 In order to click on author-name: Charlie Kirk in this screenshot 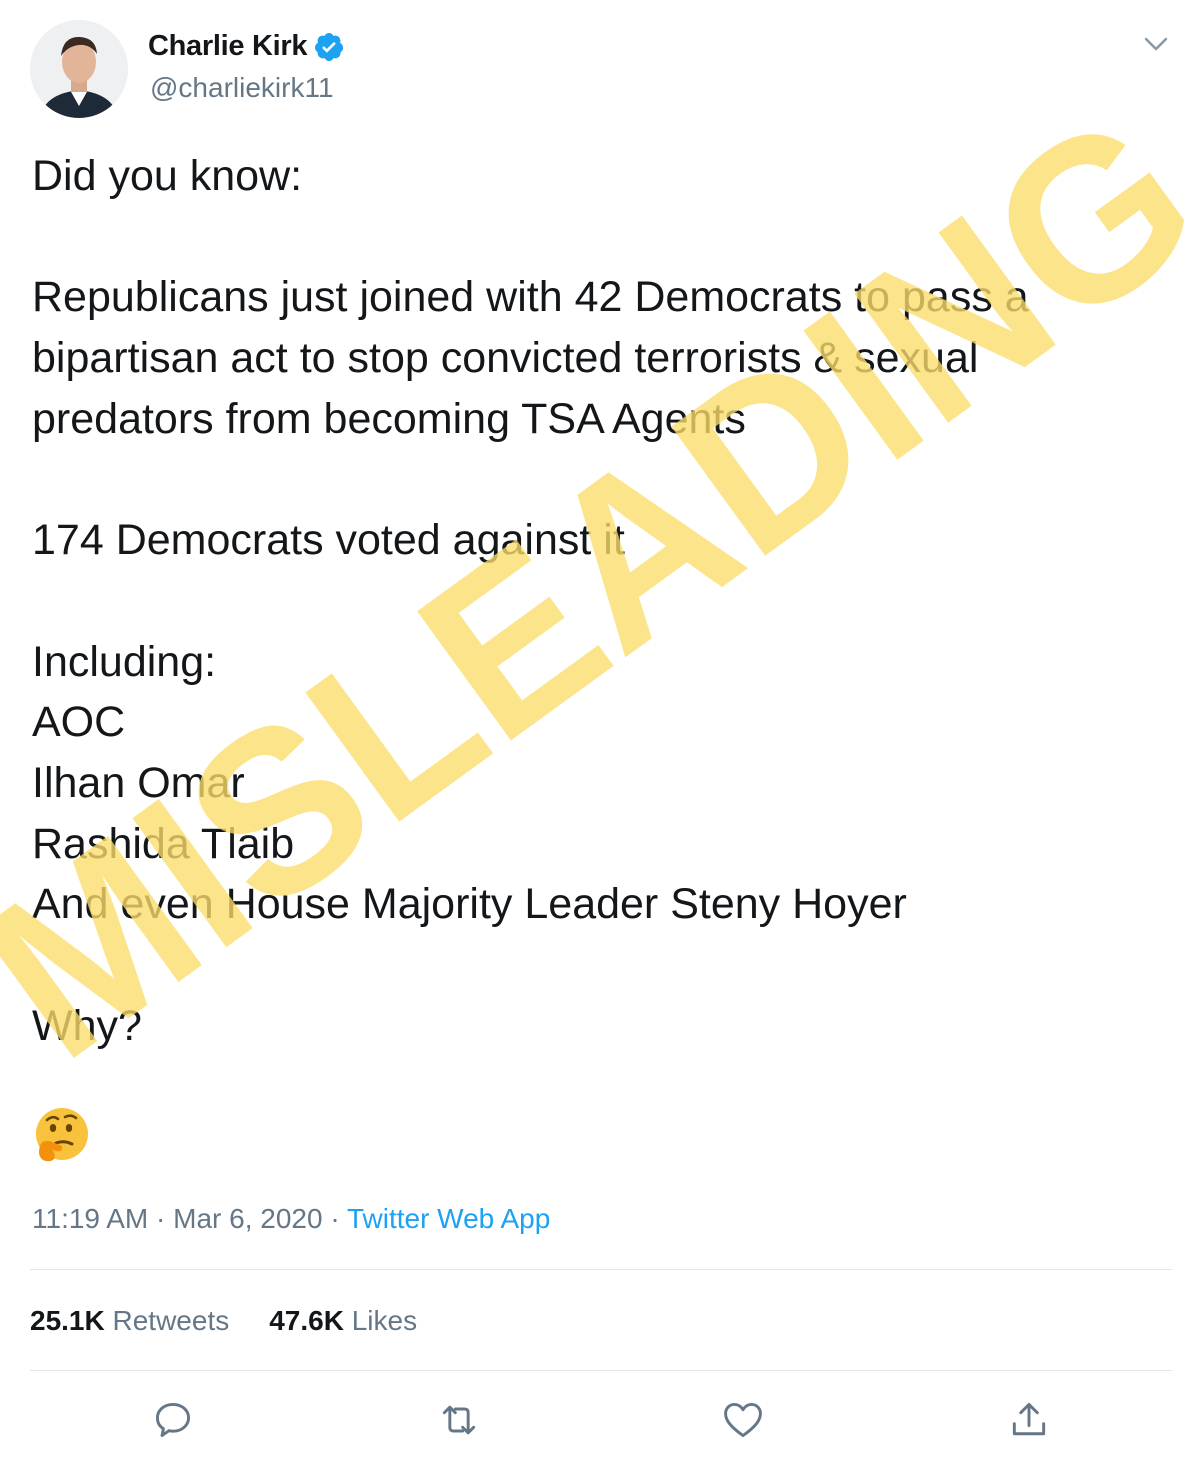, I will do `click(227, 46)`.